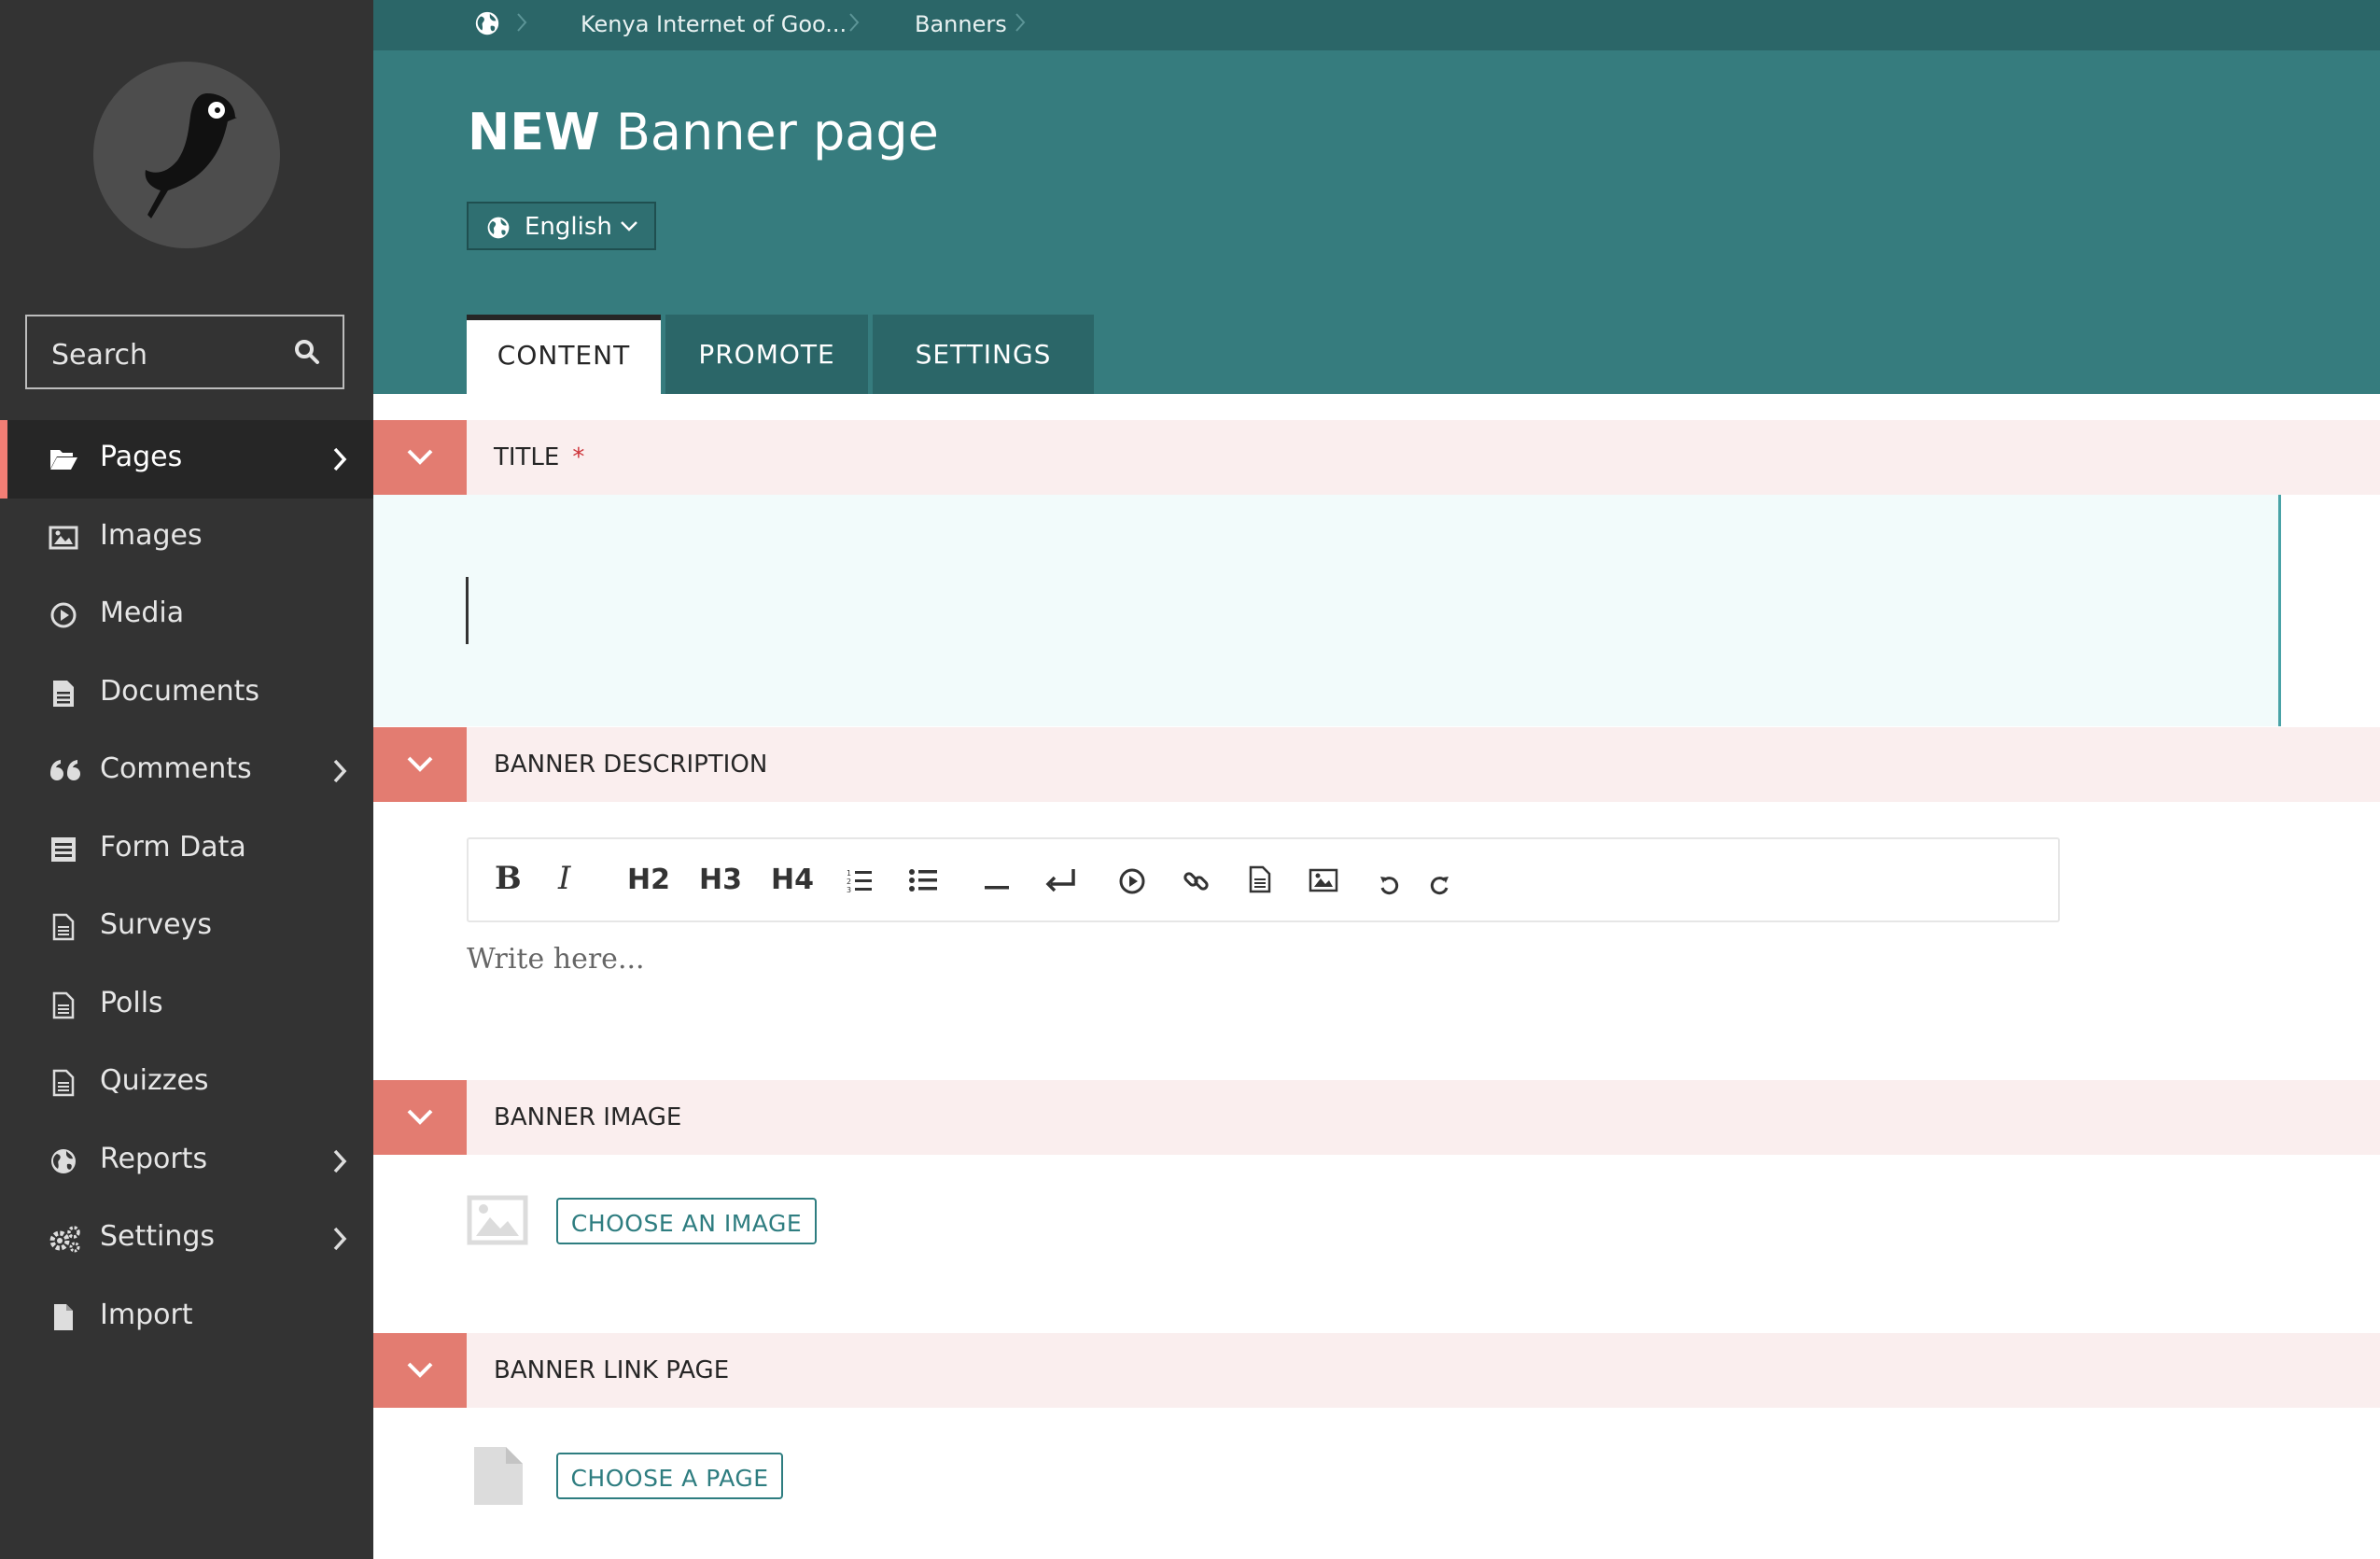 The width and height of the screenshot is (2380, 1559). I want to click on required-marker: *, so click(578, 457).